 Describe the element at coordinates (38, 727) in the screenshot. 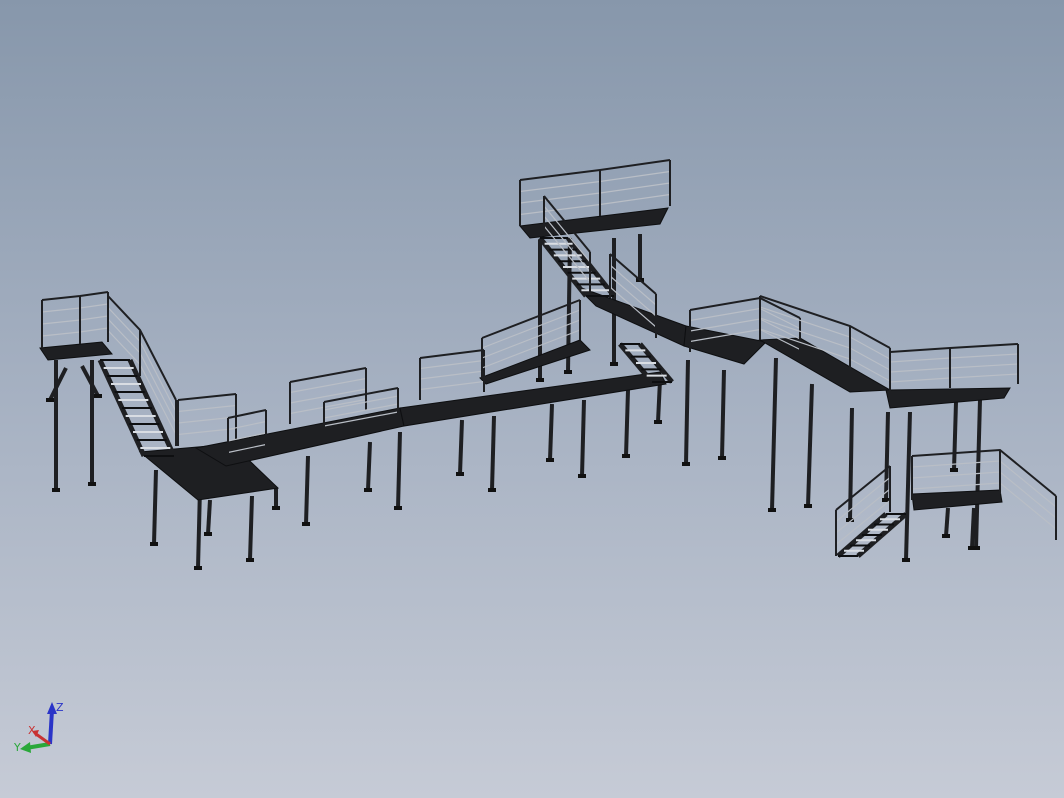

I see `orientation-triad: Z X Y` at that location.